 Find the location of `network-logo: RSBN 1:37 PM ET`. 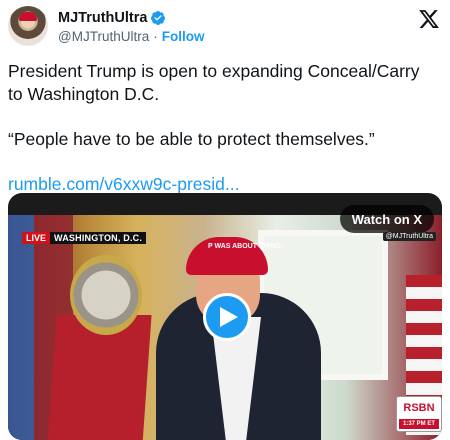

network-logo: RSBN 1:37 PM ET is located at coordinates (419, 414).